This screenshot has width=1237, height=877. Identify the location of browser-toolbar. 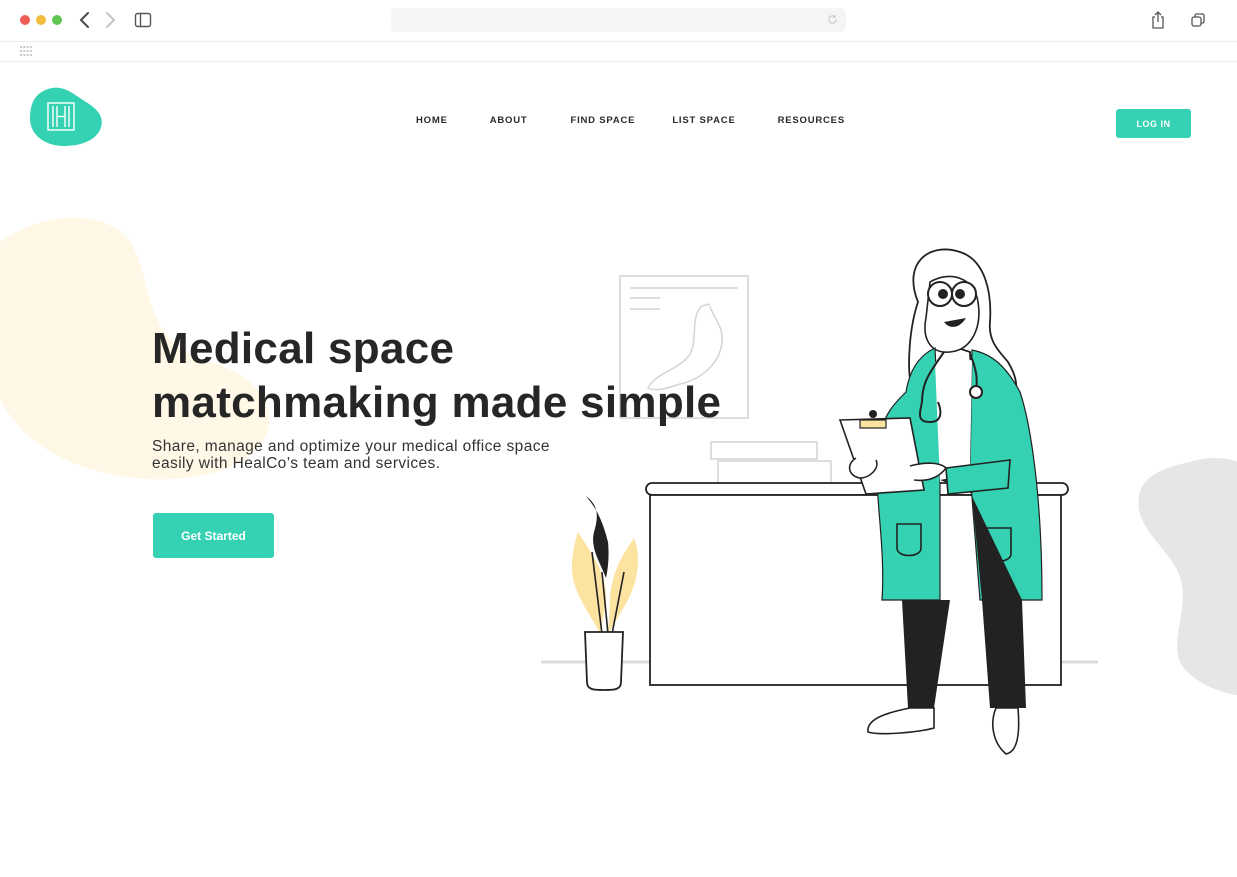
(618, 21).